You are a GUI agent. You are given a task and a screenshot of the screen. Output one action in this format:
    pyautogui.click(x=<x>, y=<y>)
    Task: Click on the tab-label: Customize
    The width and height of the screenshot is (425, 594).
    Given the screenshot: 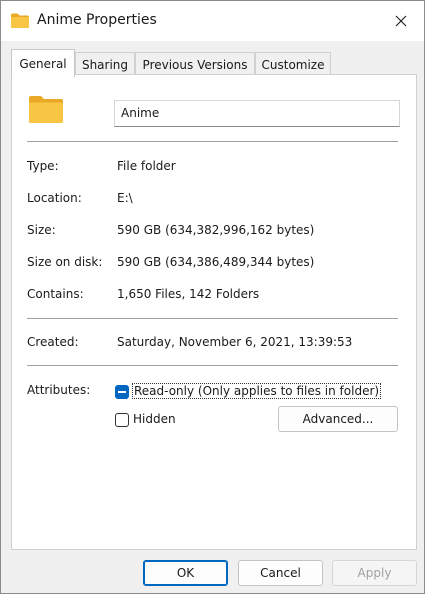 What is the action you would take?
    pyautogui.click(x=293, y=64)
    